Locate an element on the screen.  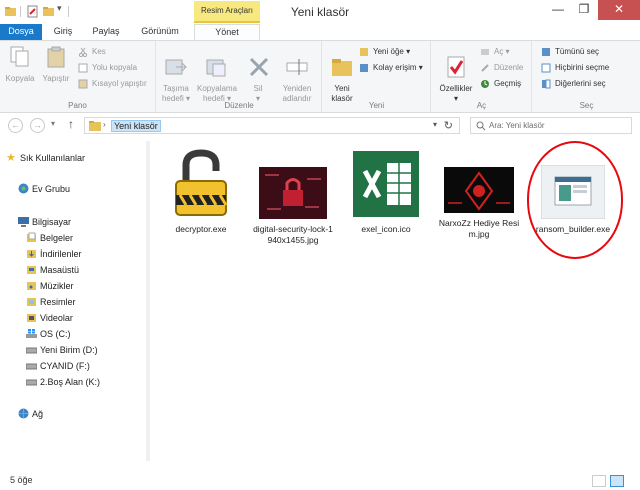
invert-selection-label: Diğerlerini seç is located at coordinates (580, 83).